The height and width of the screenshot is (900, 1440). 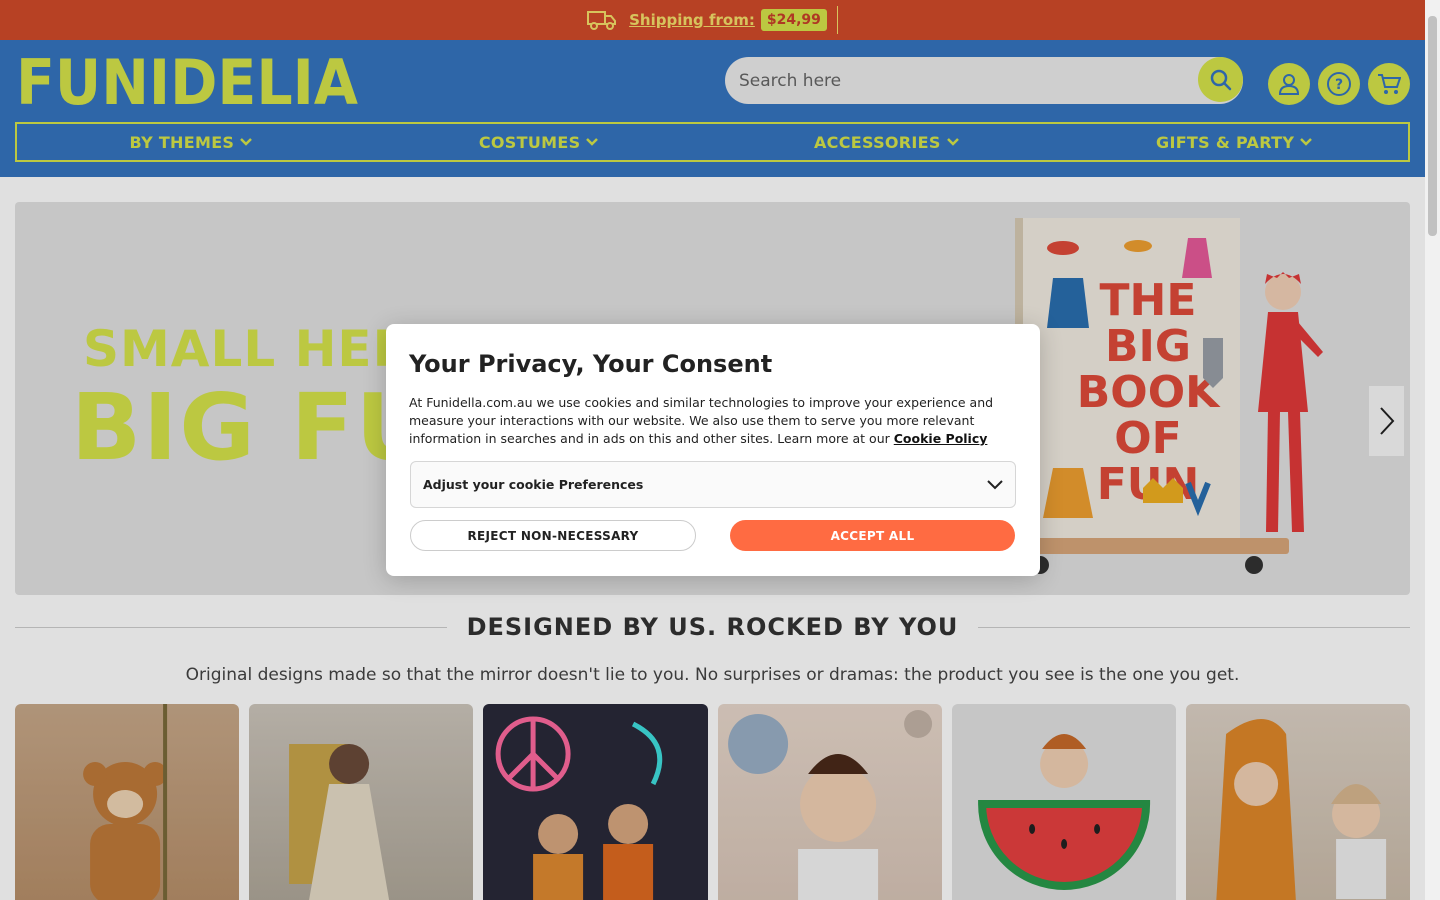 What do you see at coordinates (872, 535) in the screenshot?
I see `accept-all-button: ACCEPT ALL` at bounding box center [872, 535].